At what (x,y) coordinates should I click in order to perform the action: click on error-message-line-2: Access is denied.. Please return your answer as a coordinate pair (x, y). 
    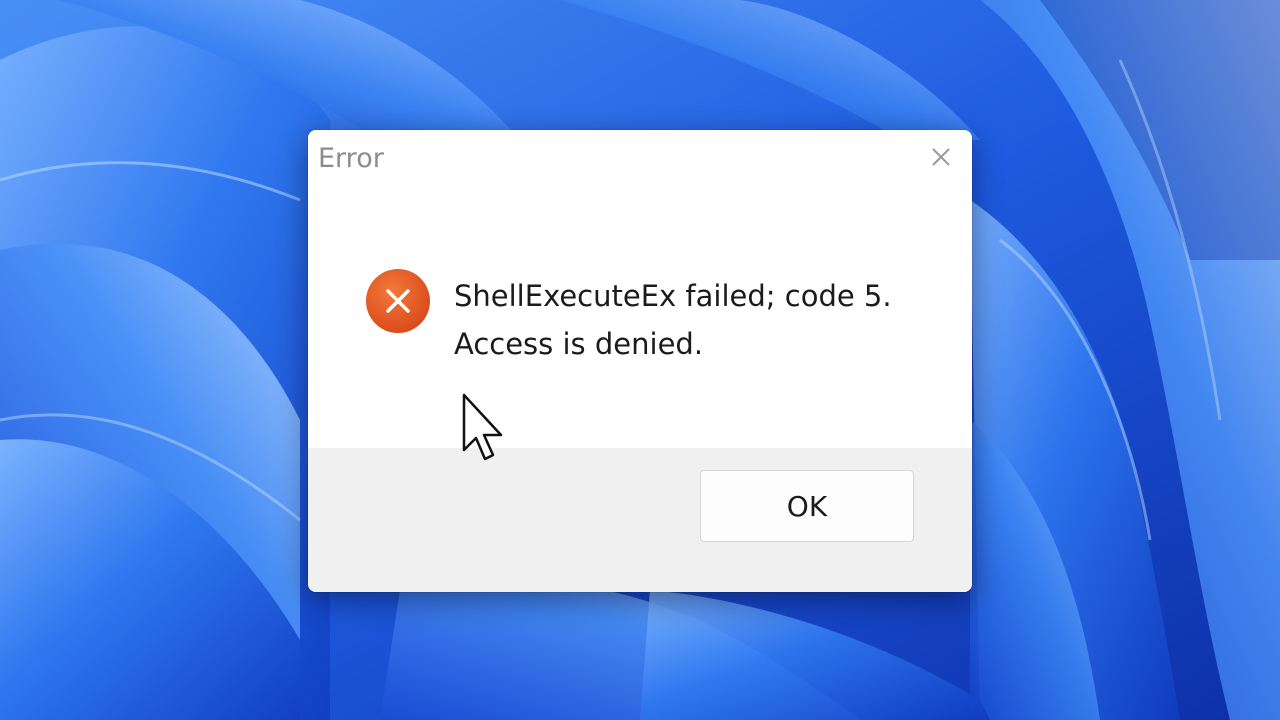
    Looking at the image, I should click on (579, 344).